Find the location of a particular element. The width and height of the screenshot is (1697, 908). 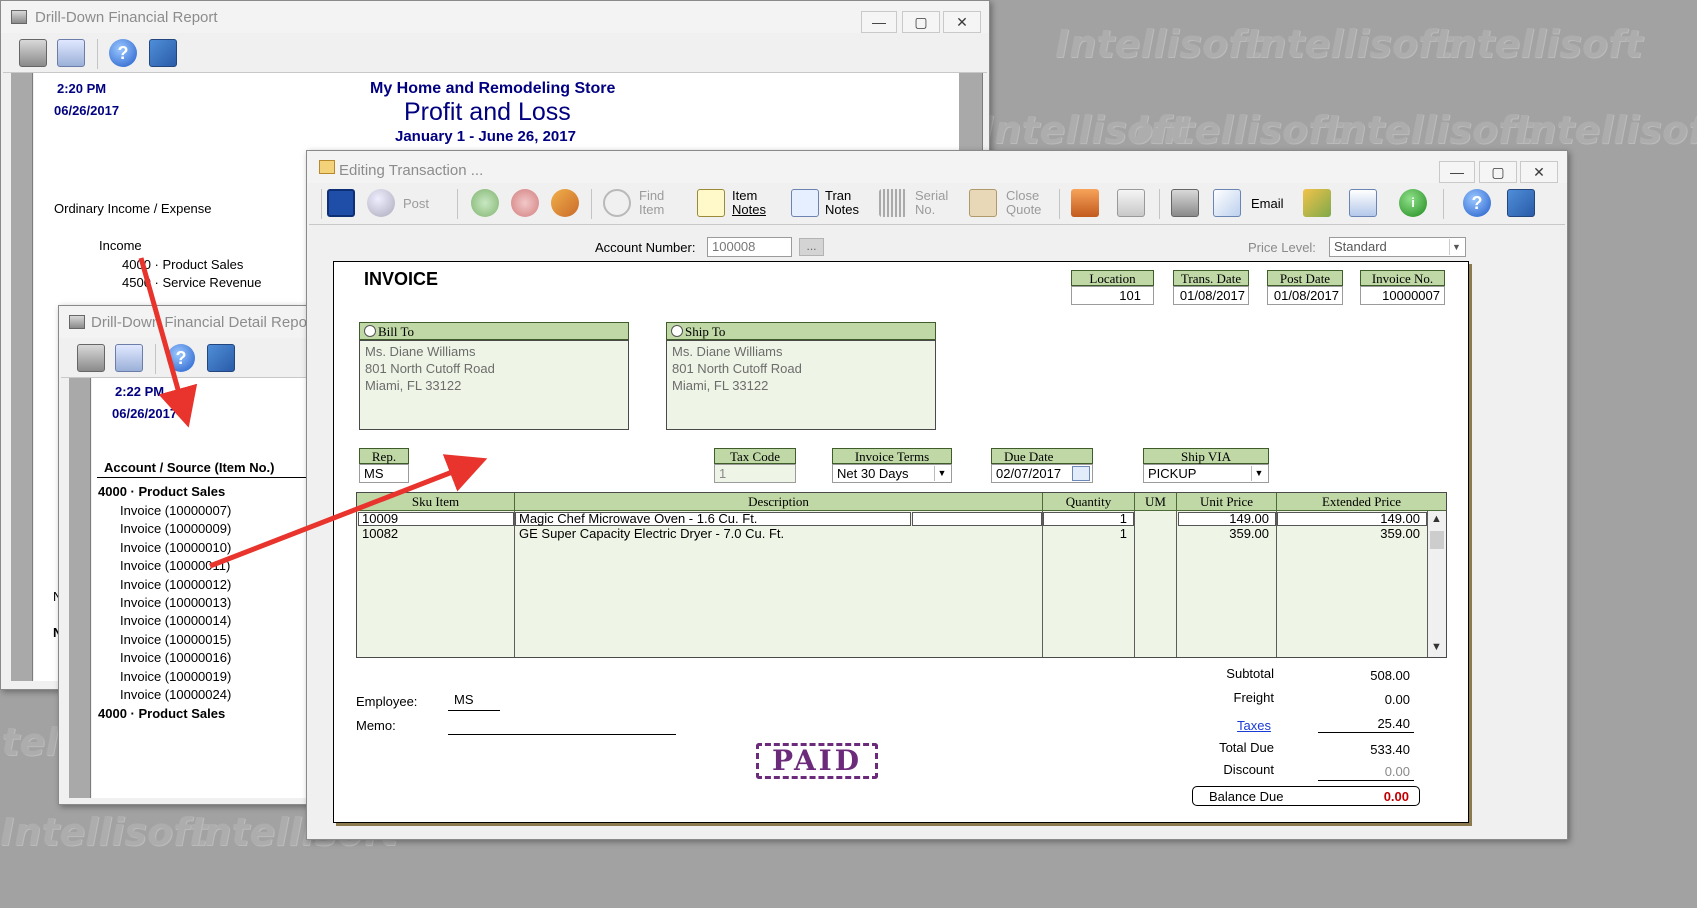

email-icon is located at coordinates (1227, 203).